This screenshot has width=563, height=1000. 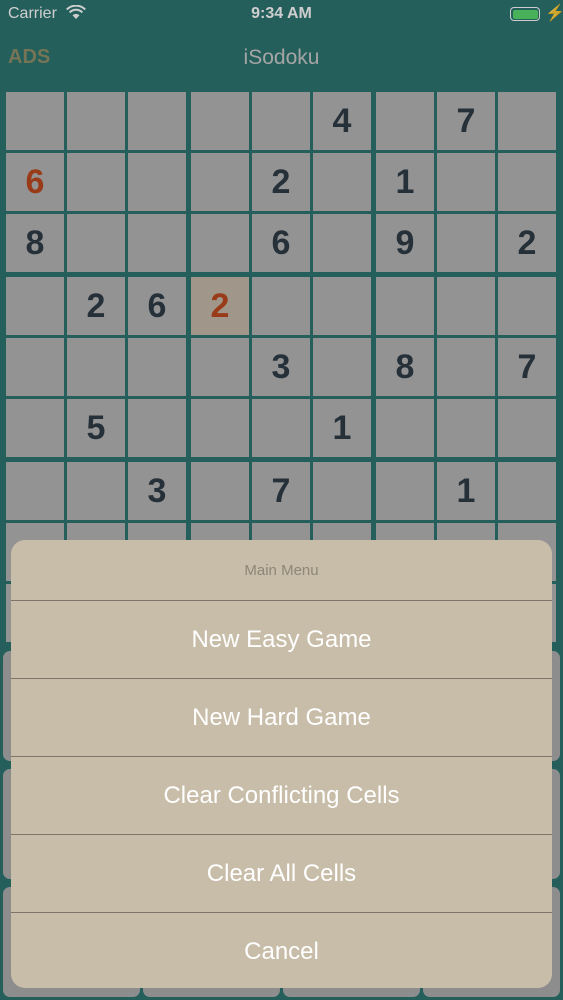 I want to click on main-menu-title: Main Menu, so click(x=281, y=570).